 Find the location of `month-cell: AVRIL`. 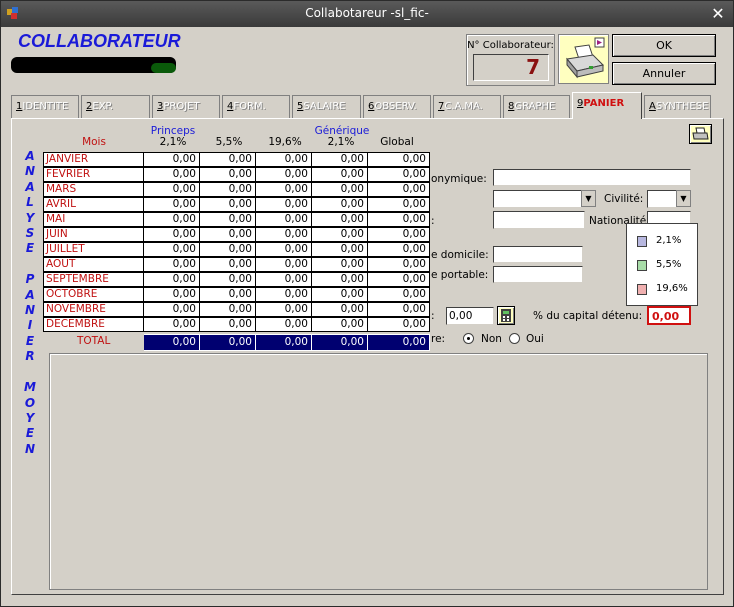

month-cell: AVRIL is located at coordinates (93, 204).